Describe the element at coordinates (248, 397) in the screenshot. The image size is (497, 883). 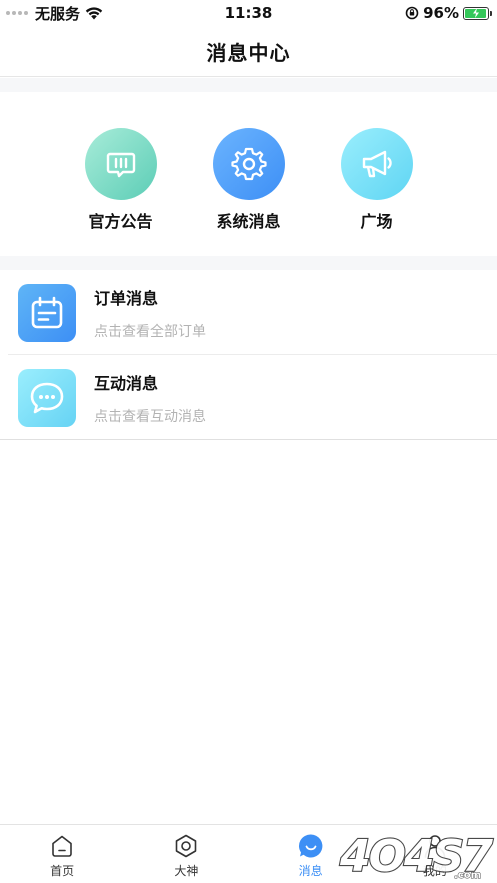
I see `list-item-interaction-messages: 互动消息 点击查看互动消息` at that location.